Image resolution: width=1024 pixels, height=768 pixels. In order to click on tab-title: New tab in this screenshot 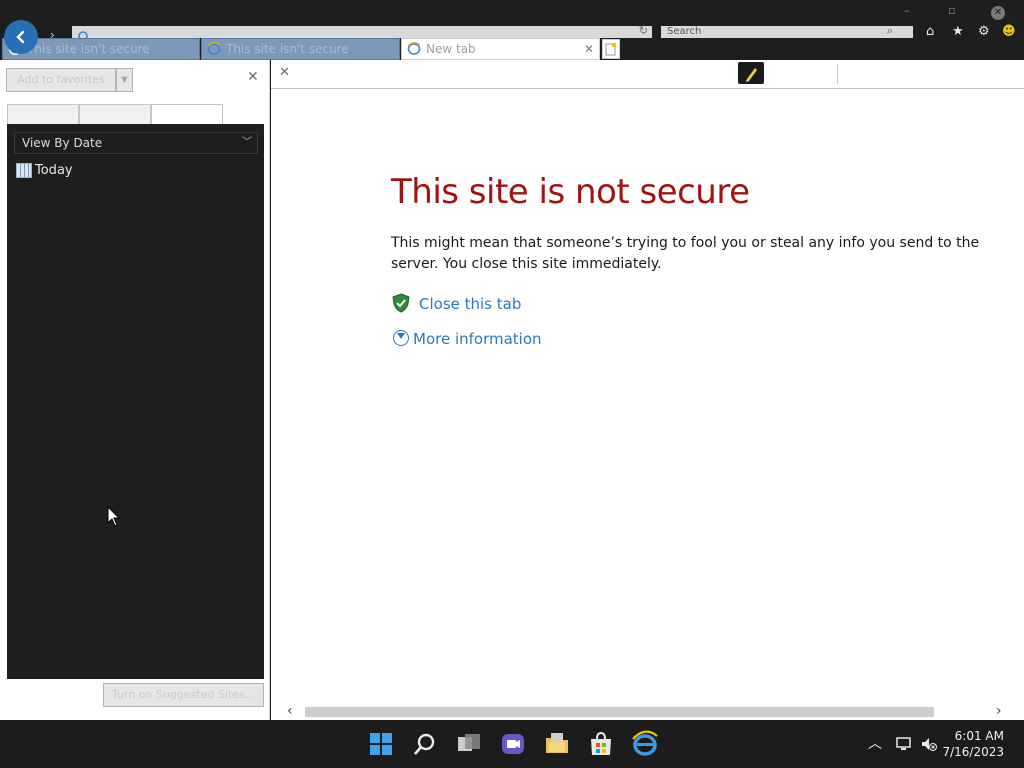, I will do `click(451, 49)`.